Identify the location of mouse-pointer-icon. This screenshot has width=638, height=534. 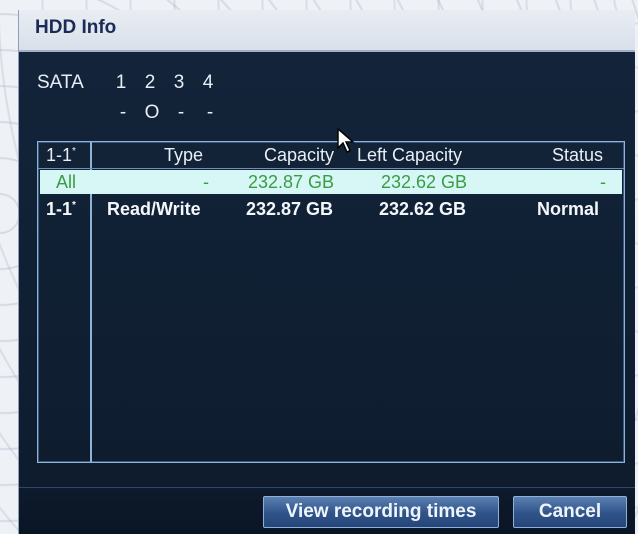
(346, 140).